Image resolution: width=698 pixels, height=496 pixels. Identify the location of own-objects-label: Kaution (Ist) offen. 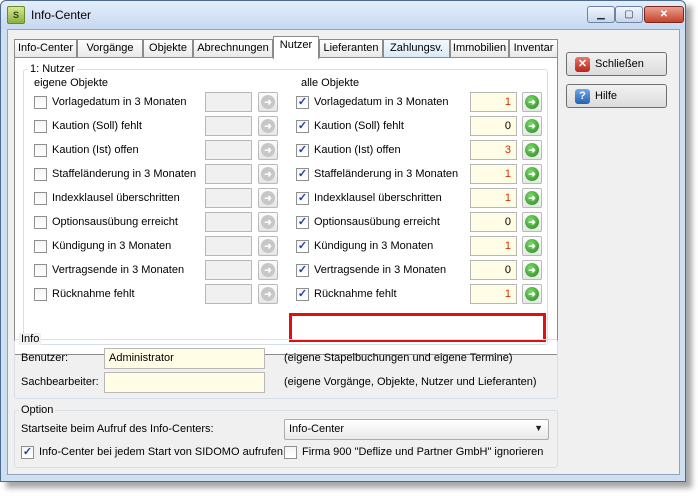
(95, 150).